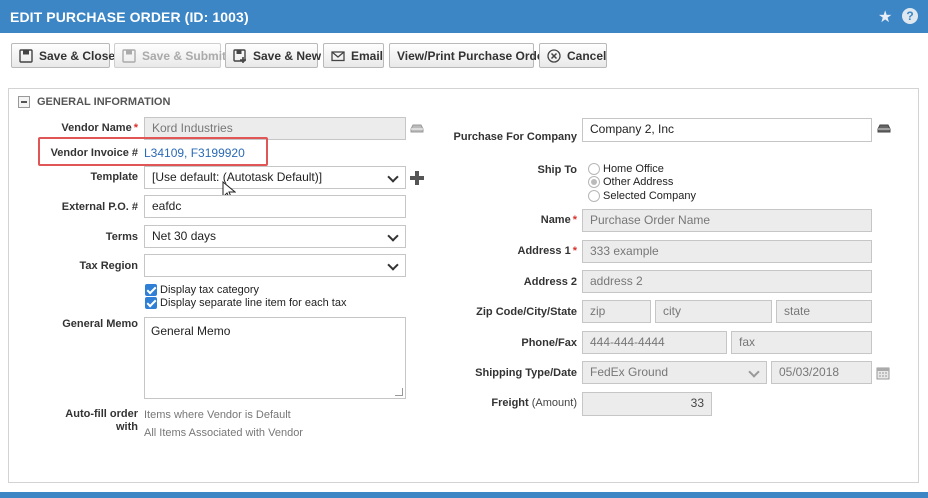 The image size is (928, 498). I want to click on save-close-label: Save & Close, so click(77, 55).